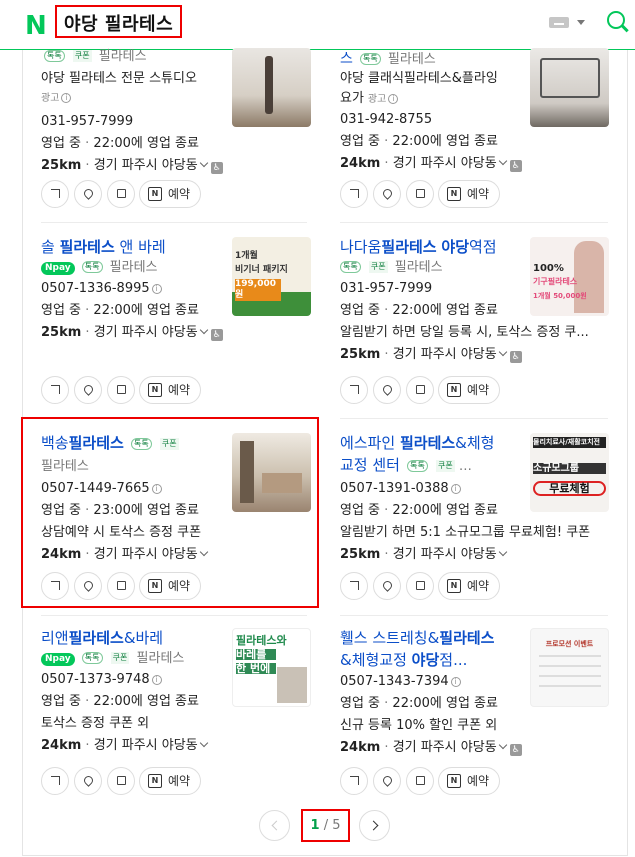 The height and width of the screenshot is (857, 635). What do you see at coordinates (560, 296) in the screenshot?
I see `thumb-text: 1개월 50,000원` at bounding box center [560, 296].